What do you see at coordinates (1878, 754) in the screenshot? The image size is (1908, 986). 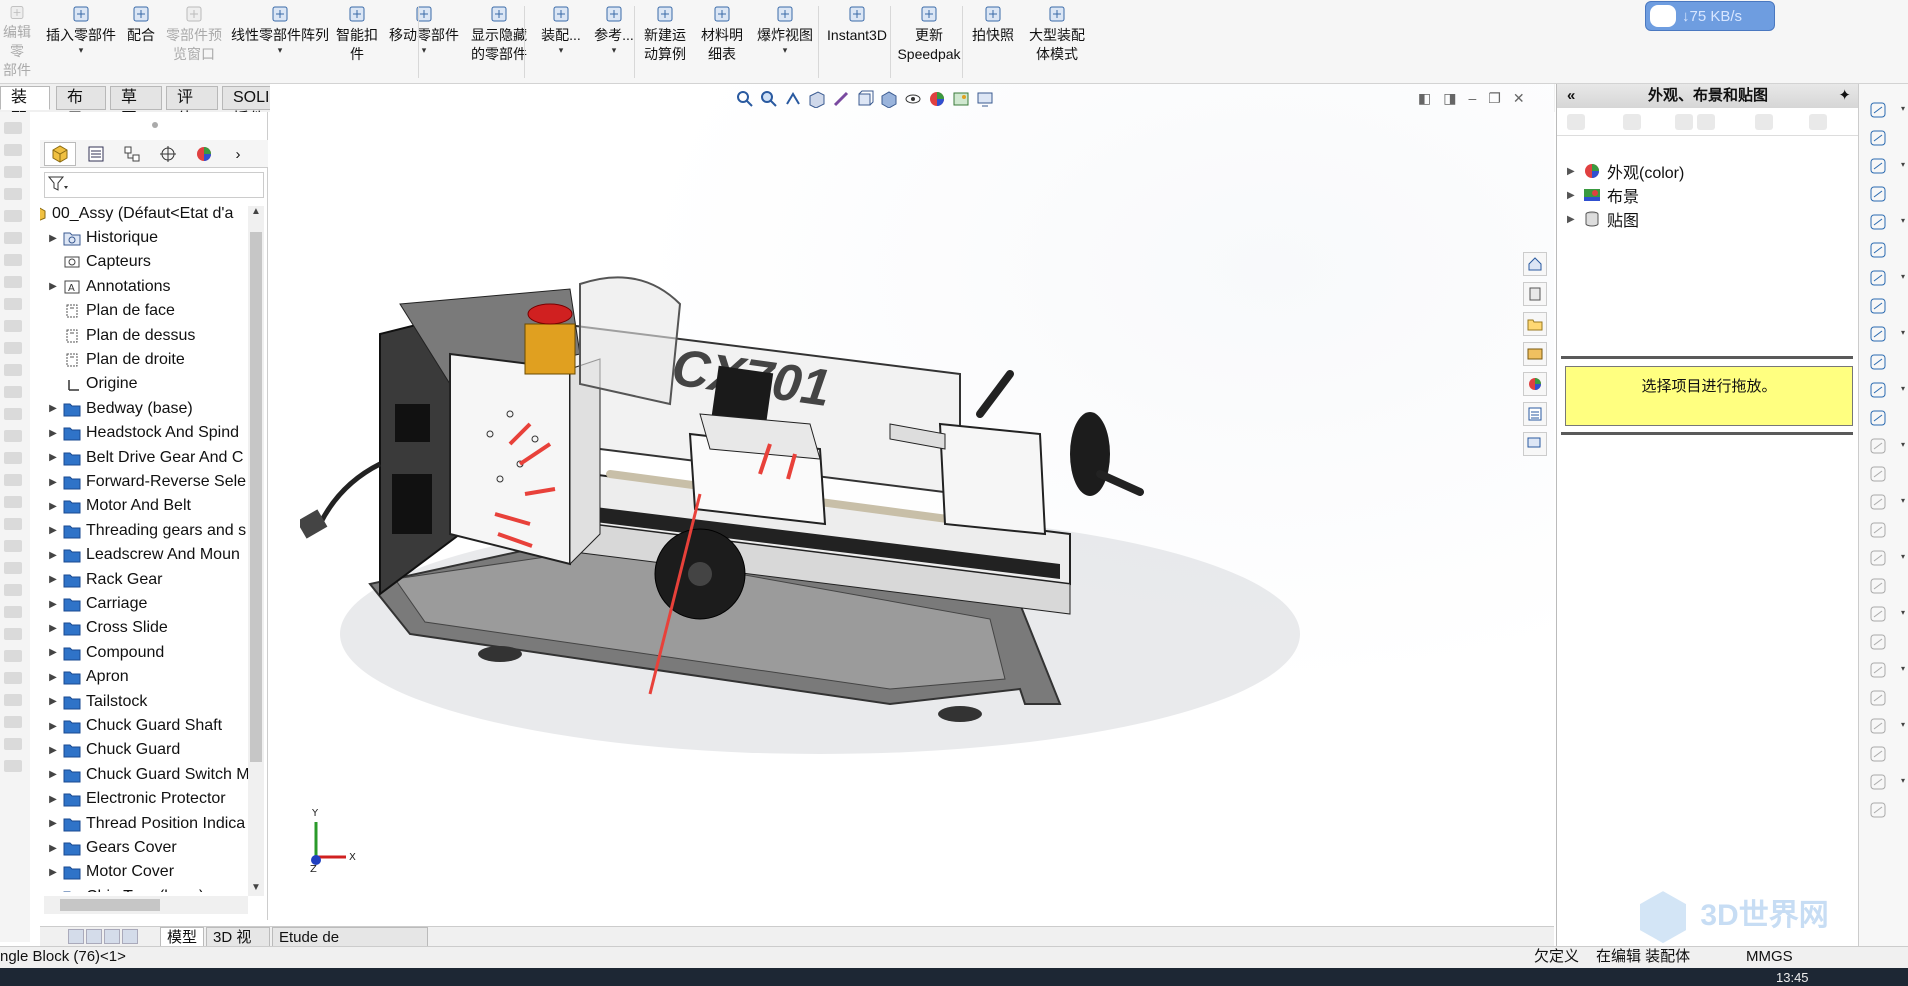 I see `rapid-sketch-icon` at bounding box center [1878, 754].